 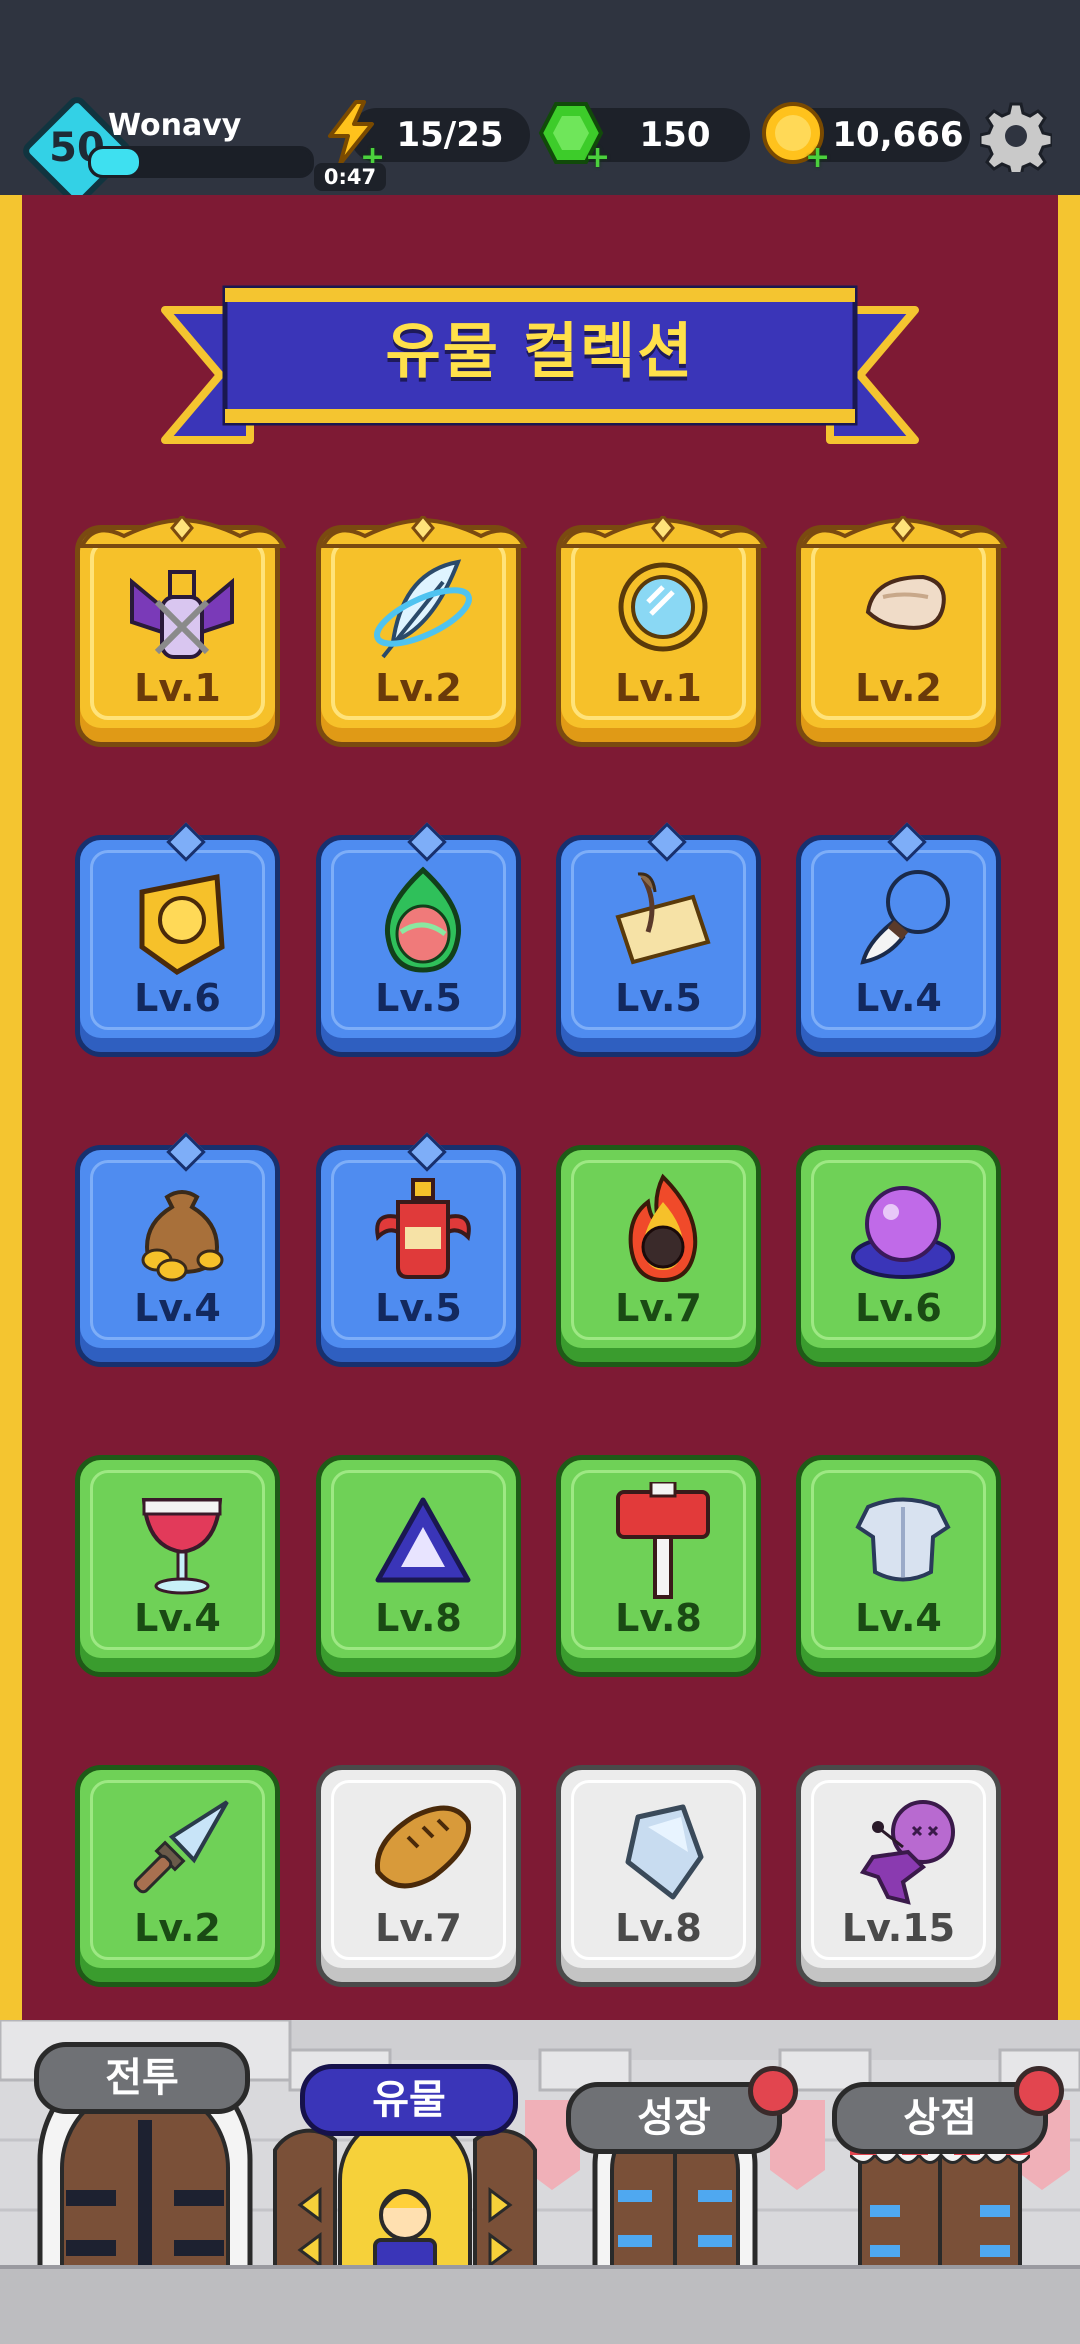 I want to click on crystal-ball-icon, so click(x=903, y=1232).